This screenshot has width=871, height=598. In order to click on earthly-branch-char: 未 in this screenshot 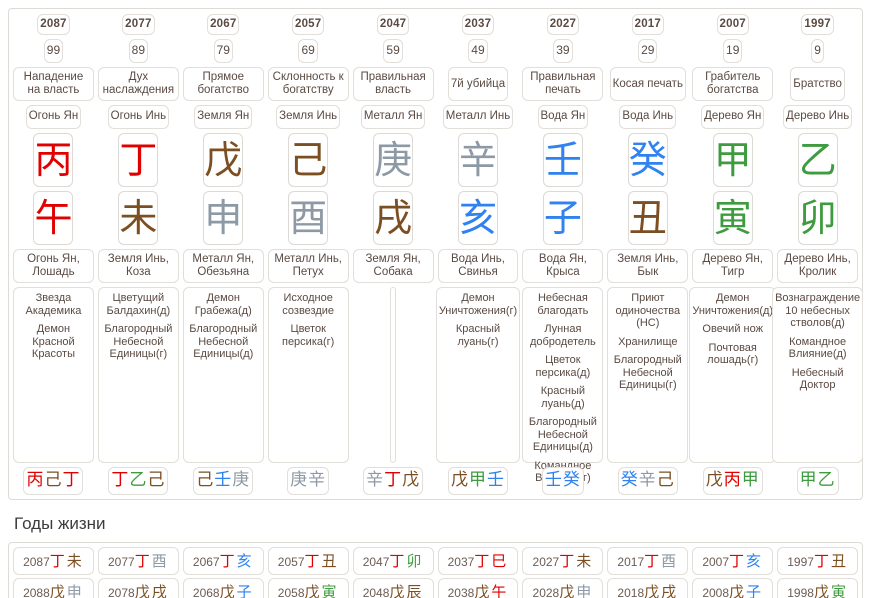, I will do `click(138, 218)`.